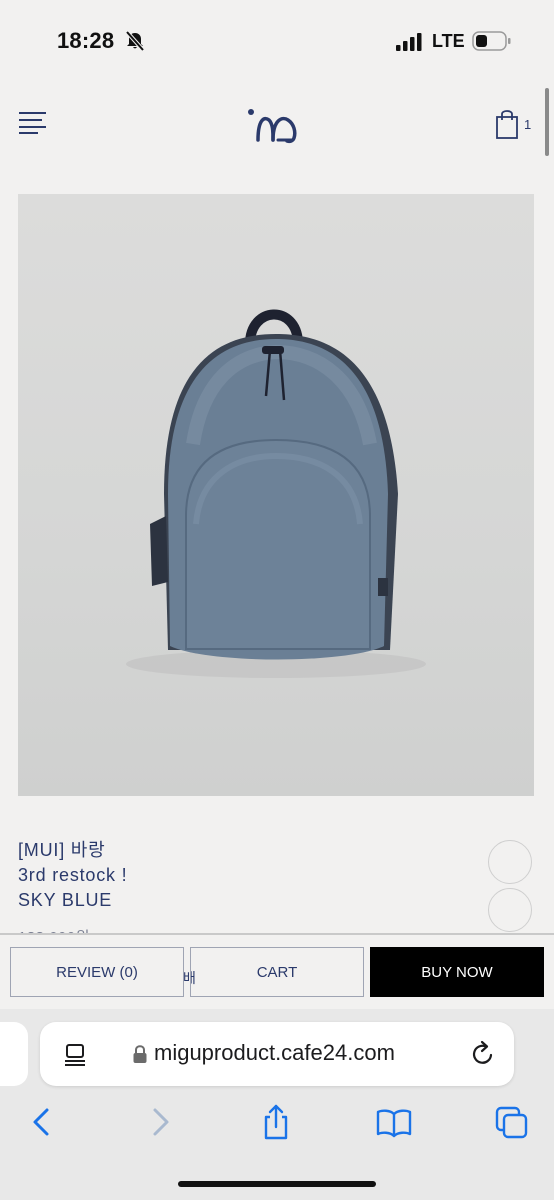 This screenshot has height=1200, width=554. I want to click on hamburger-menu-icon, so click(33, 123).